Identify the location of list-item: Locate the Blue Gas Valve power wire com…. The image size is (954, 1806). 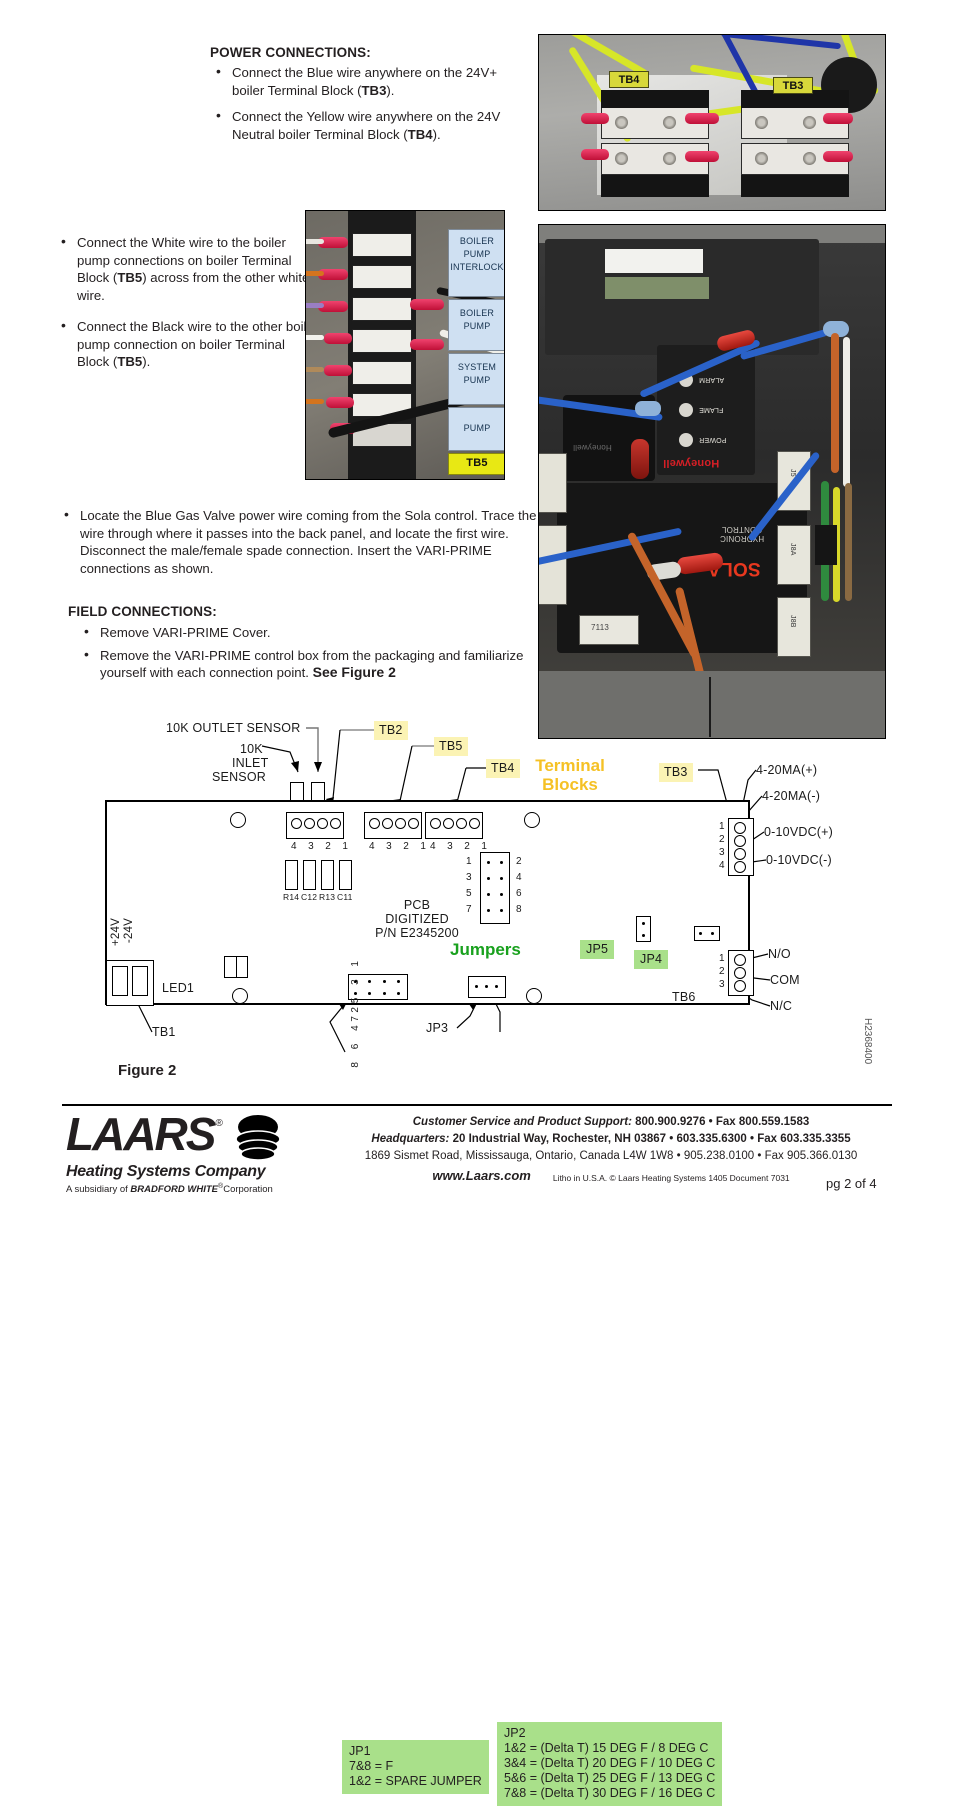
(298, 541).